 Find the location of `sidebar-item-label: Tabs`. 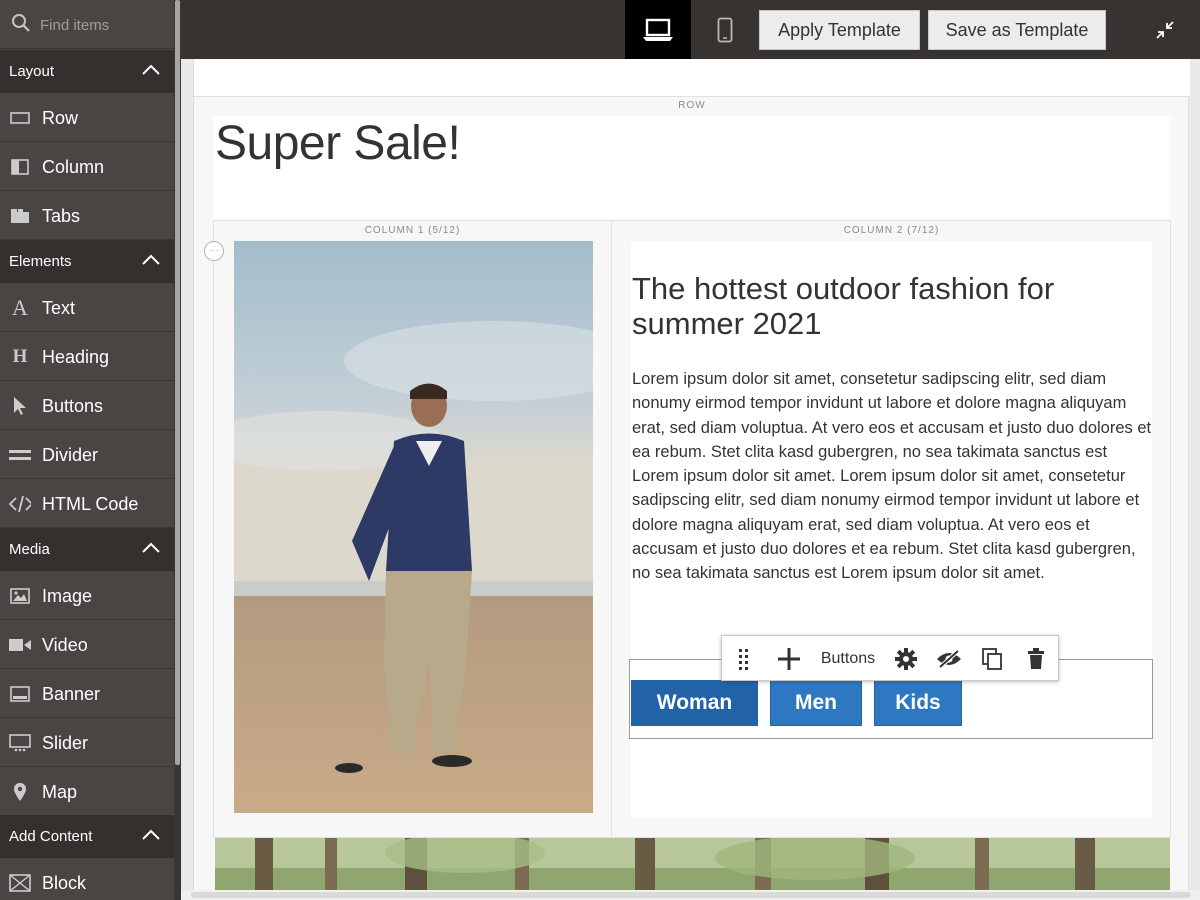

sidebar-item-label: Tabs is located at coordinates (61, 216).